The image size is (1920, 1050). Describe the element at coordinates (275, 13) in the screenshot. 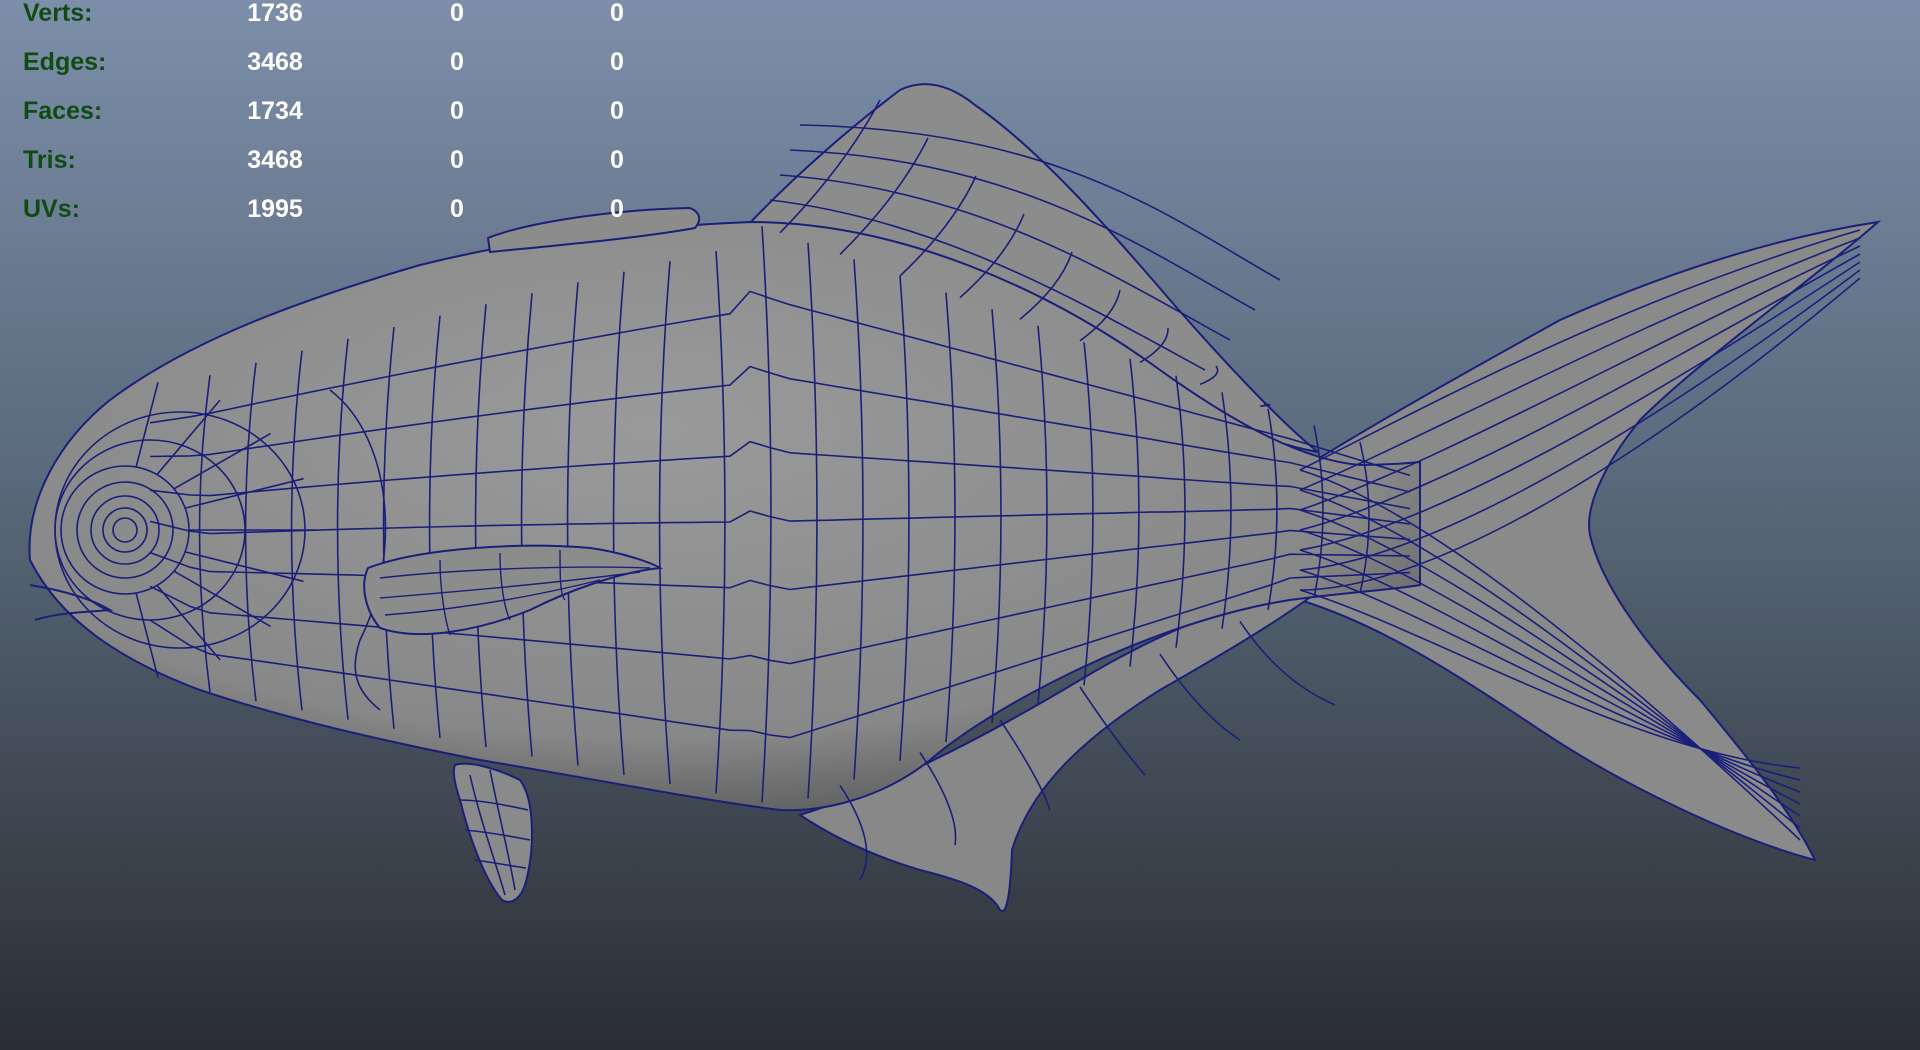

I see `hud-value-total: 1736` at that location.